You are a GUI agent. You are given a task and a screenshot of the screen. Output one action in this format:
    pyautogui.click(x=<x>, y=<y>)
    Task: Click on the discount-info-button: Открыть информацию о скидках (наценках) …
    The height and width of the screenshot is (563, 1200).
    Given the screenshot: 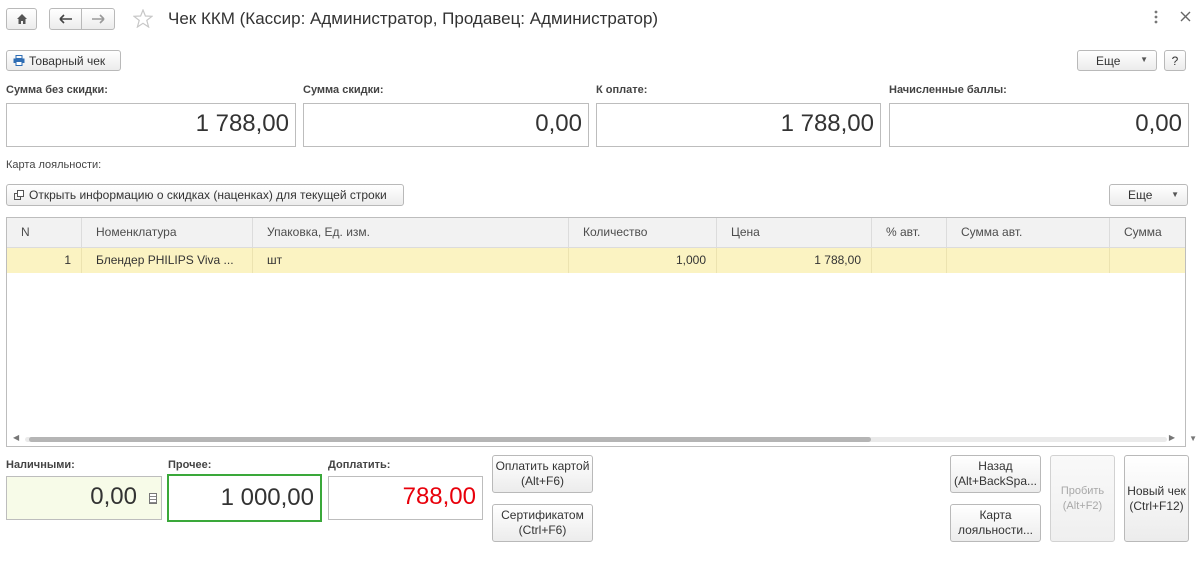 What is the action you would take?
    pyautogui.click(x=205, y=195)
    